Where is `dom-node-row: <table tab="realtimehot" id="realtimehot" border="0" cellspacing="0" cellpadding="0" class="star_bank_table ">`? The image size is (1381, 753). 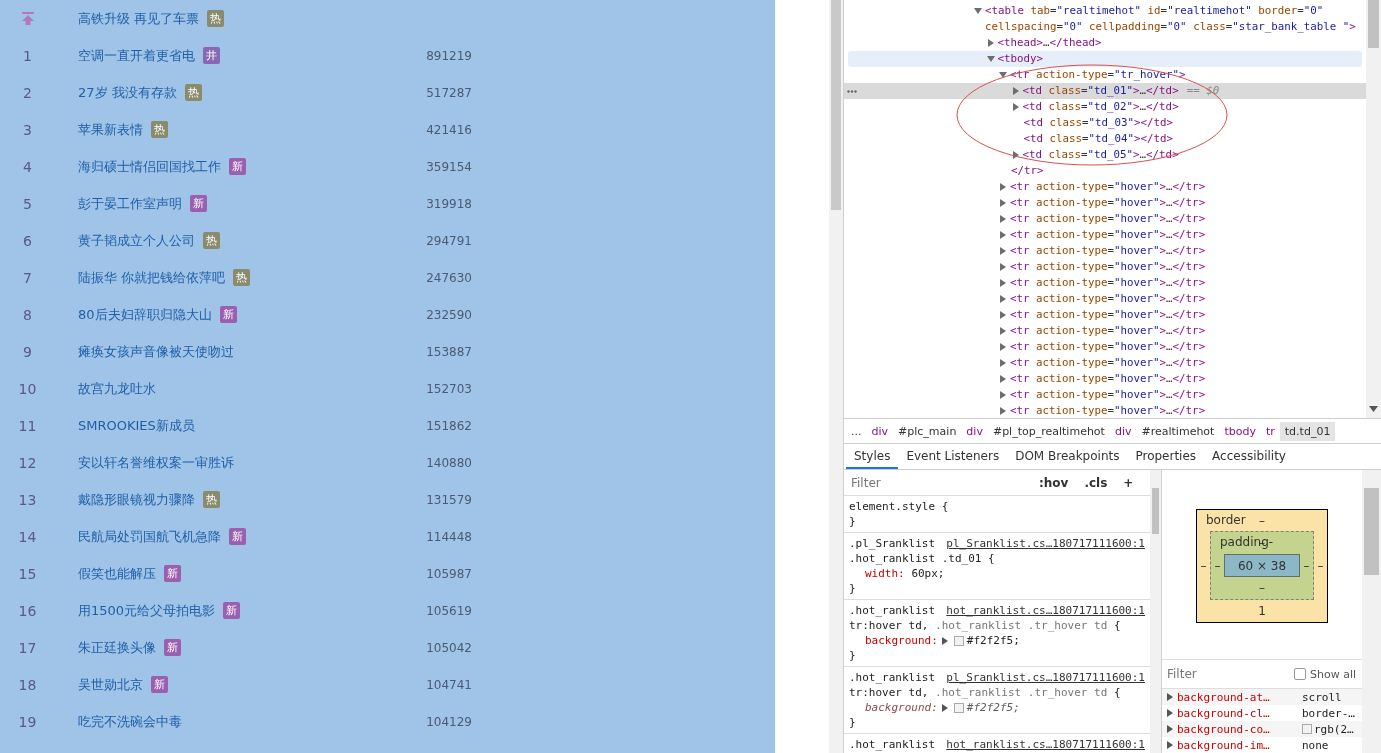 dom-node-row: <table tab="realtimehot" id="realtimehot" border="0" cellspacing="0" cellpadding="0" class="star_bank_table "> is located at coordinates (1105, 19).